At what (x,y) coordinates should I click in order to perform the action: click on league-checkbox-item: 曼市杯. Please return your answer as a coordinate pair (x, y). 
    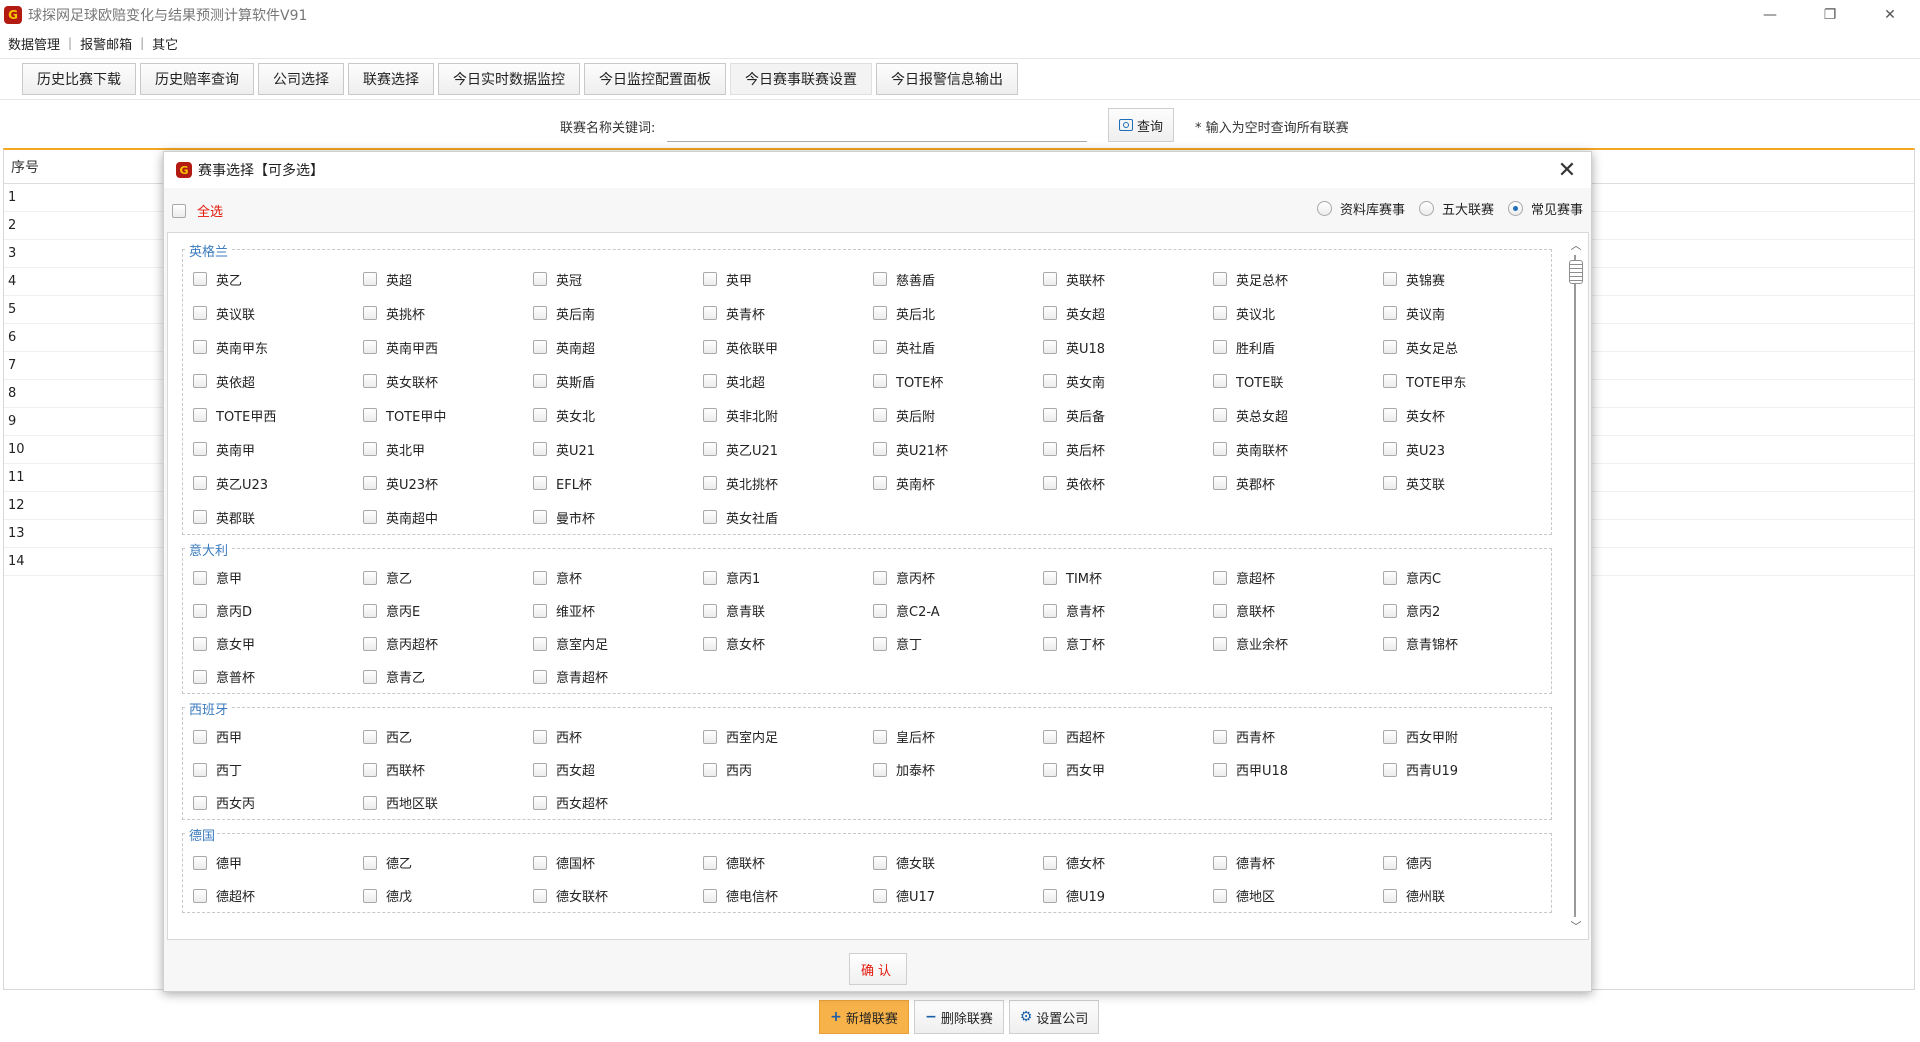
    Looking at the image, I should click on (618, 517).